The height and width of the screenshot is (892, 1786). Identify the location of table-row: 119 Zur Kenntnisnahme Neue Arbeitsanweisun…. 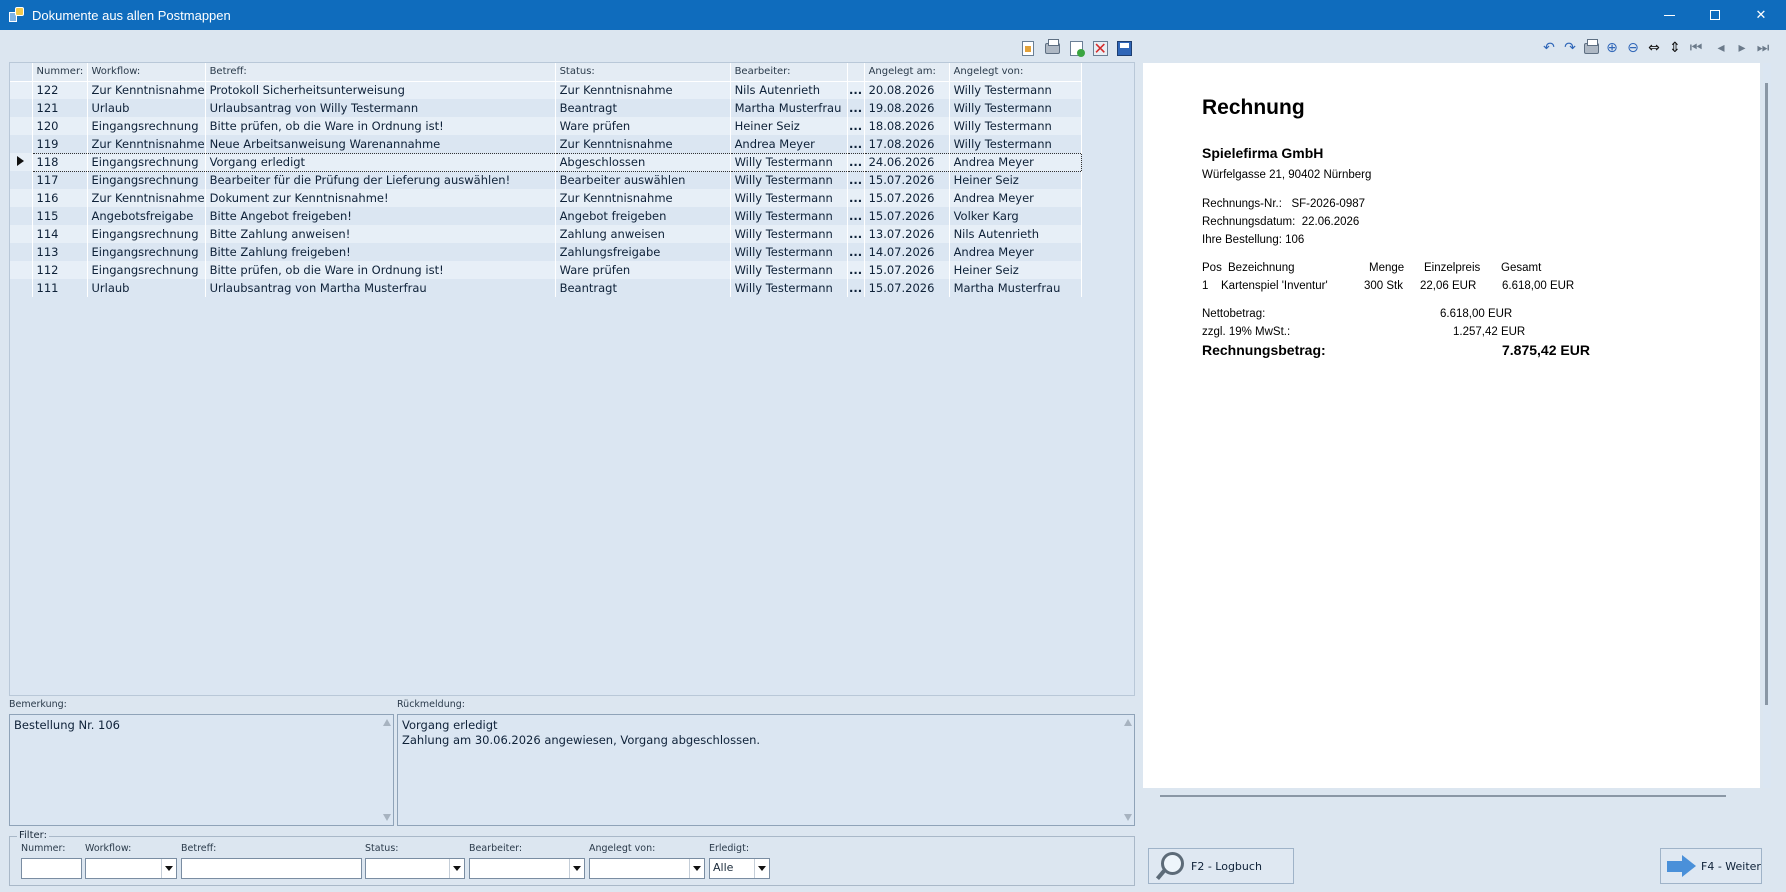
(546, 144).